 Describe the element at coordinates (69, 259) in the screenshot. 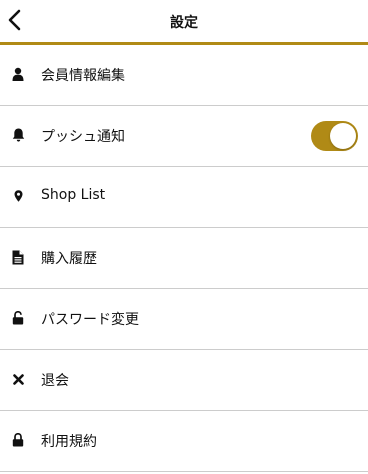

I see `menu-item-label: 購入履歴` at that location.